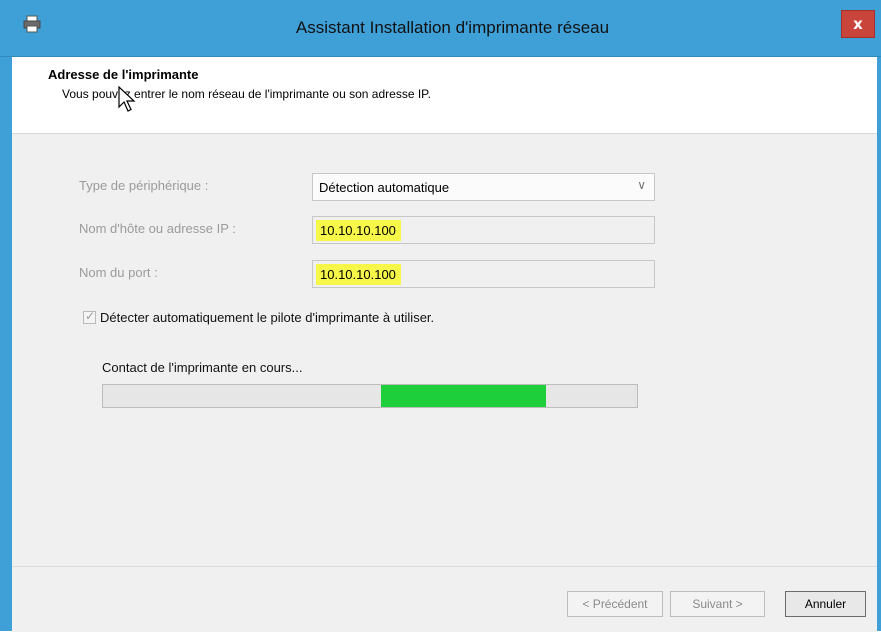  Describe the element at coordinates (641, 185) in the screenshot. I see `chevron-down-icon: ∨` at that location.